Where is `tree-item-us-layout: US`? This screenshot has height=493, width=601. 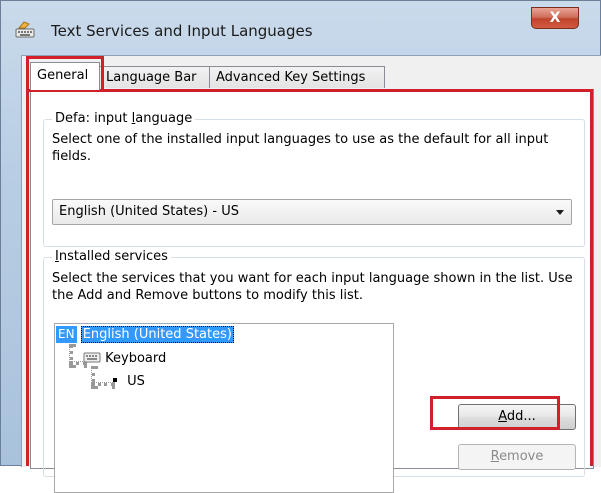 tree-item-us-layout: US is located at coordinates (129, 381).